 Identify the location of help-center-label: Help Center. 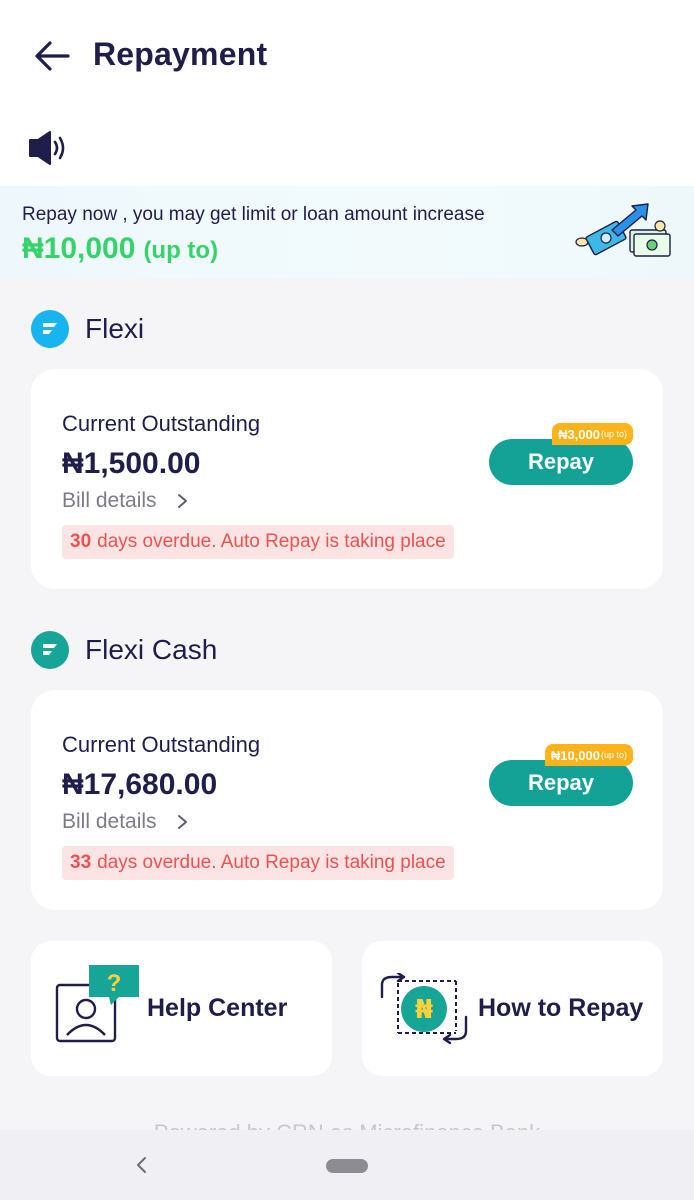
(217, 1008).